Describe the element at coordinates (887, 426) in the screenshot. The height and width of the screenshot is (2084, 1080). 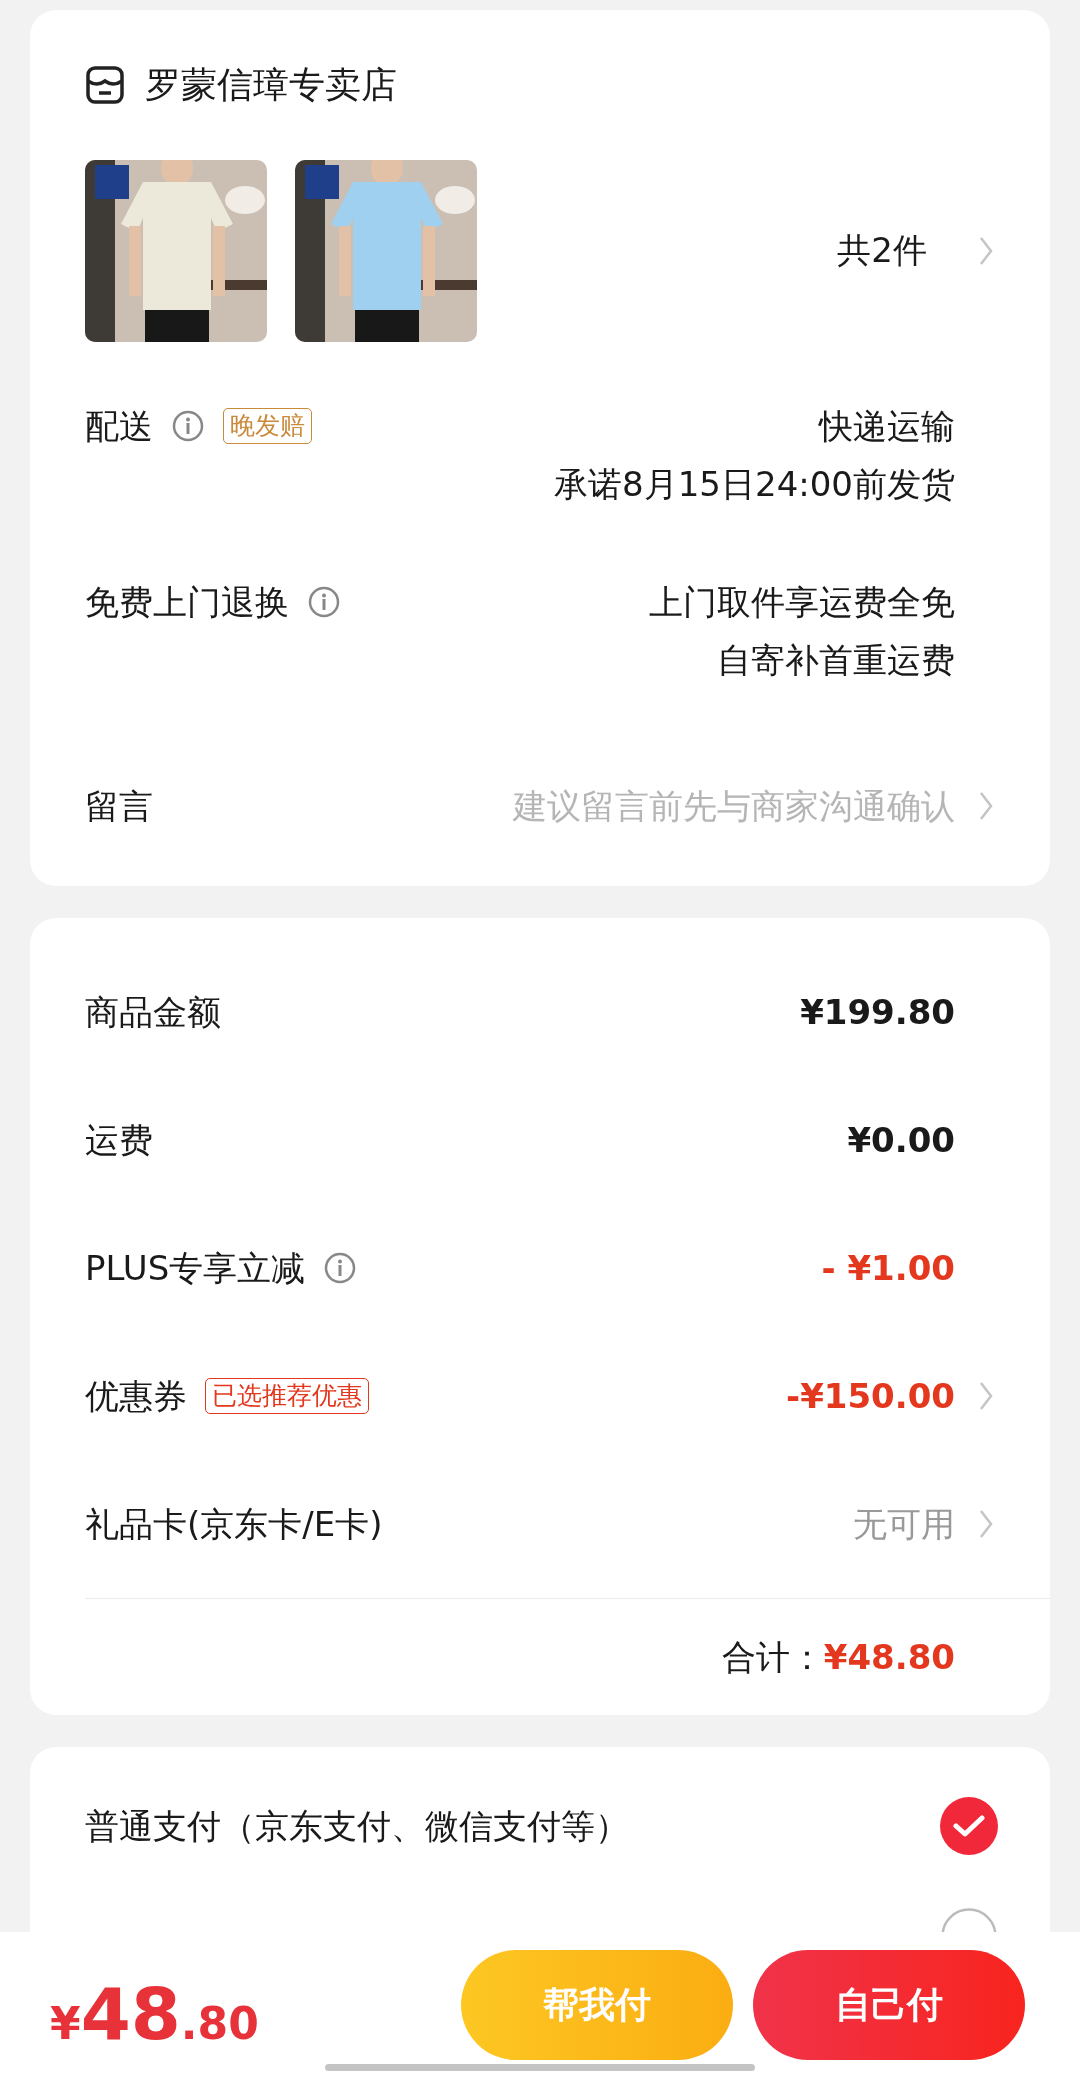
I see `row-value: 快递运输` at that location.